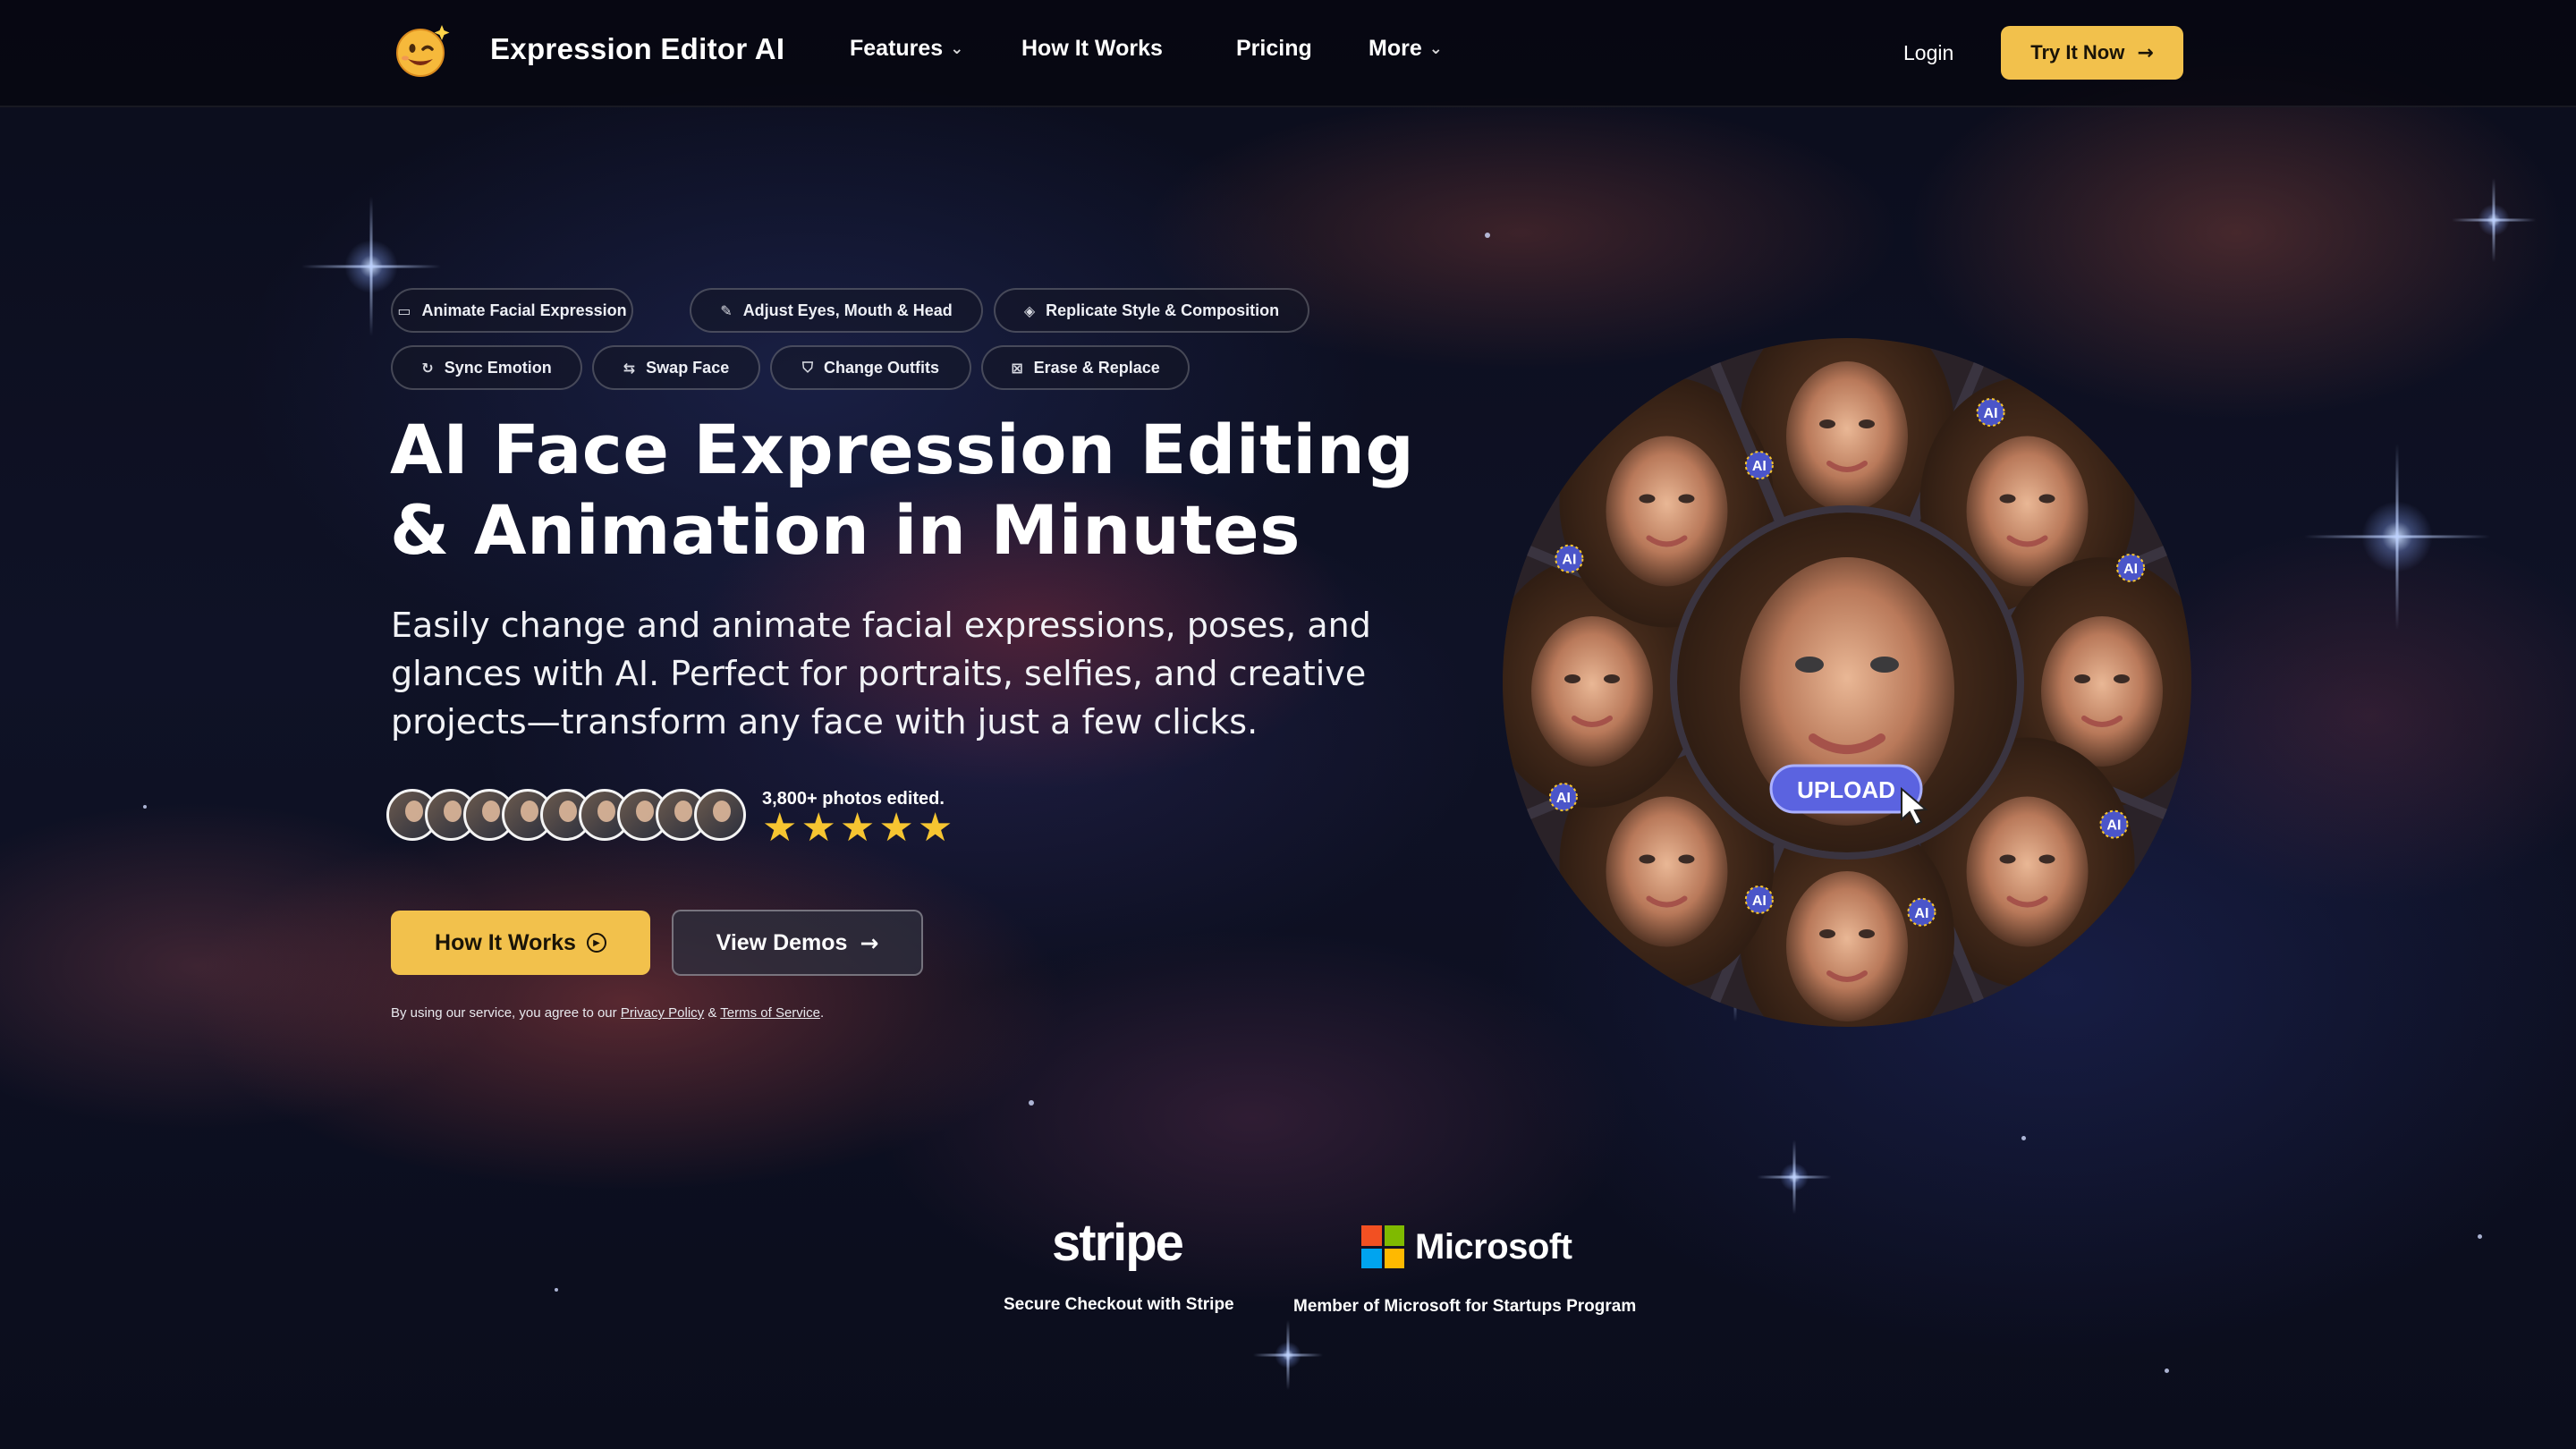 This screenshot has height=1449, width=2576. What do you see at coordinates (637, 49) in the screenshot?
I see `brand-name: Expression Editor AI` at bounding box center [637, 49].